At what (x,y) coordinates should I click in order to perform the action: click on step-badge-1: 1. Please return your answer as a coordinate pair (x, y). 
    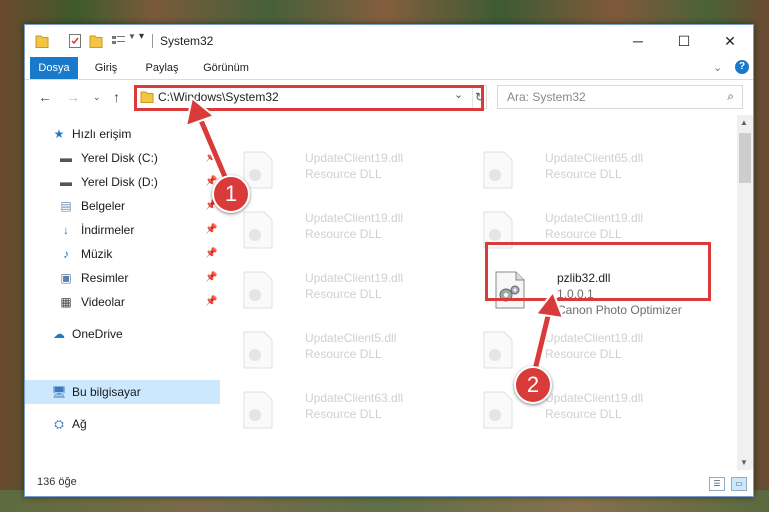
    Looking at the image, I should click on (231, 194).